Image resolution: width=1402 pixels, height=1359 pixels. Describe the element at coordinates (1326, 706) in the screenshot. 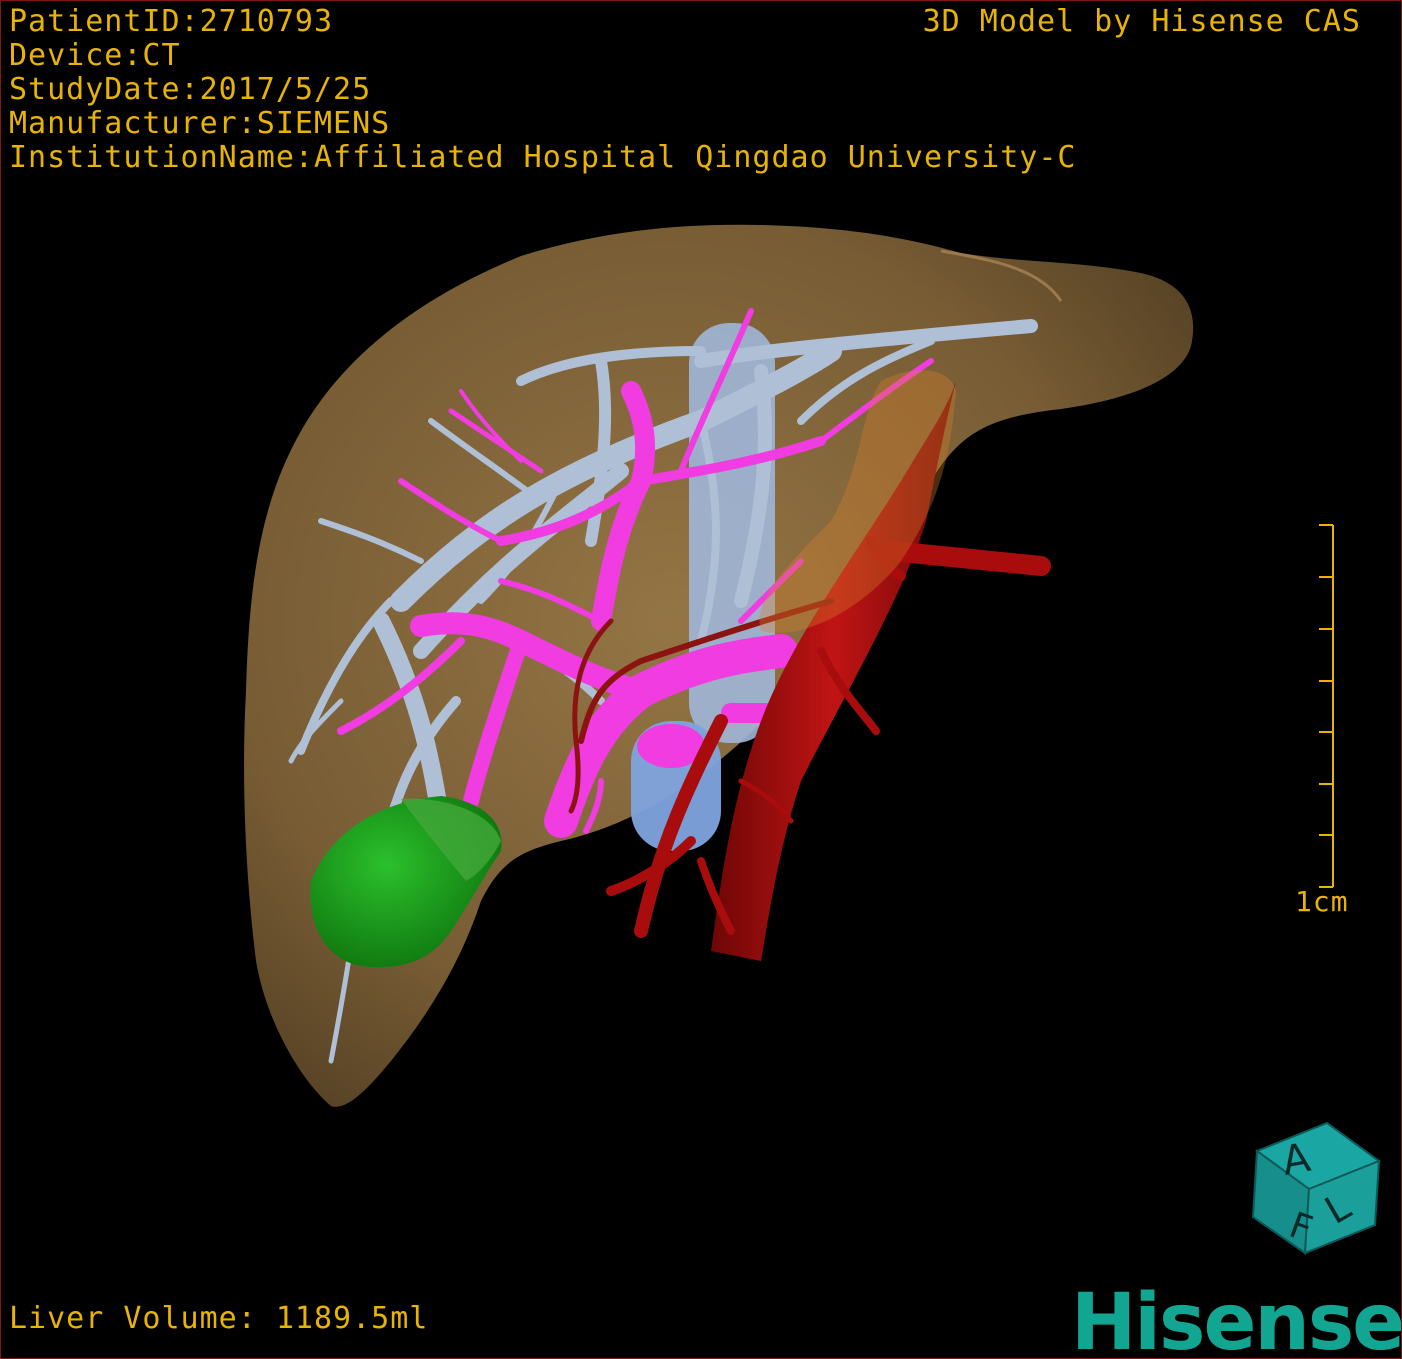

I see `scale-bar` at that location.